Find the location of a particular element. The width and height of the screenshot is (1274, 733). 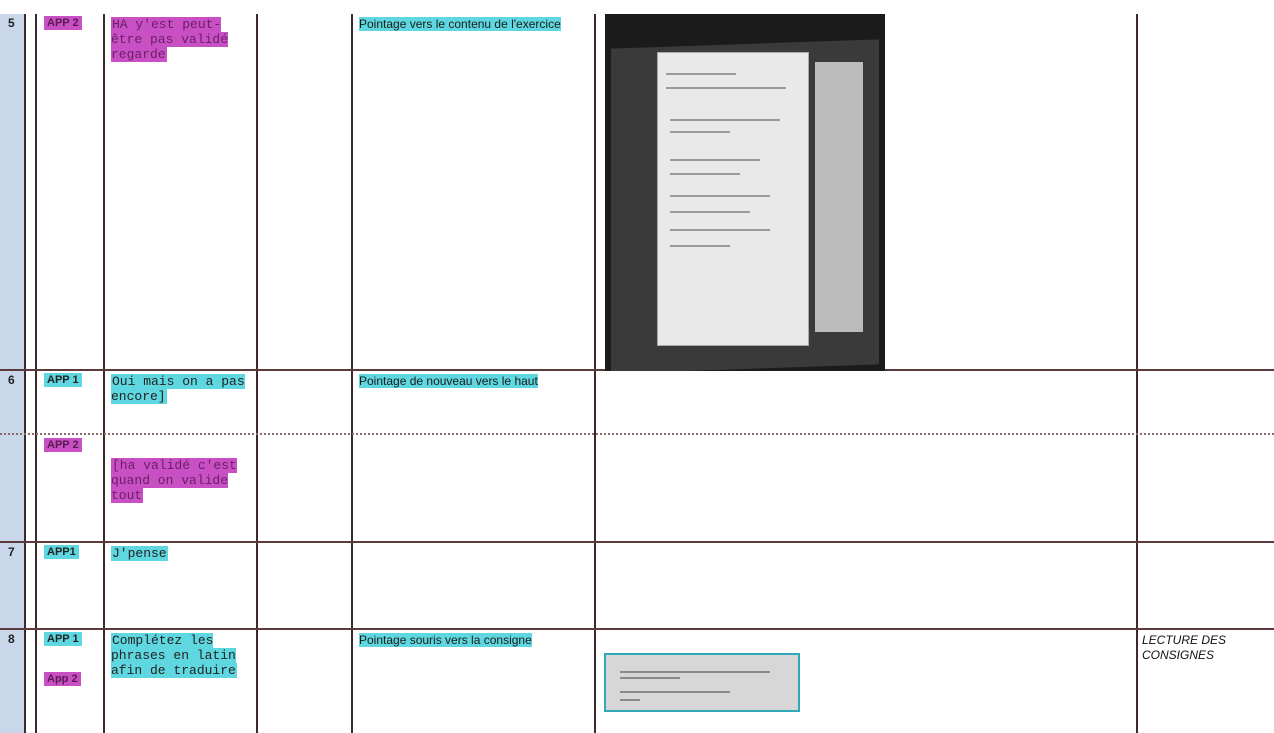

speaker-label: APP1 is located at coordinates (61, 552).